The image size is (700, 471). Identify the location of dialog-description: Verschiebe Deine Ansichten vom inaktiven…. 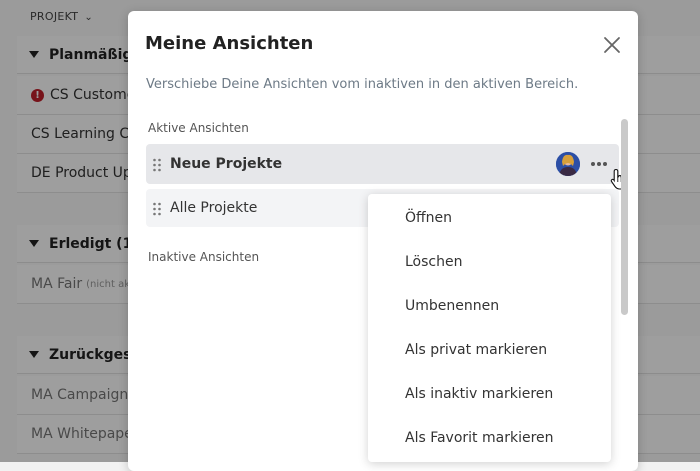
(362, 84).